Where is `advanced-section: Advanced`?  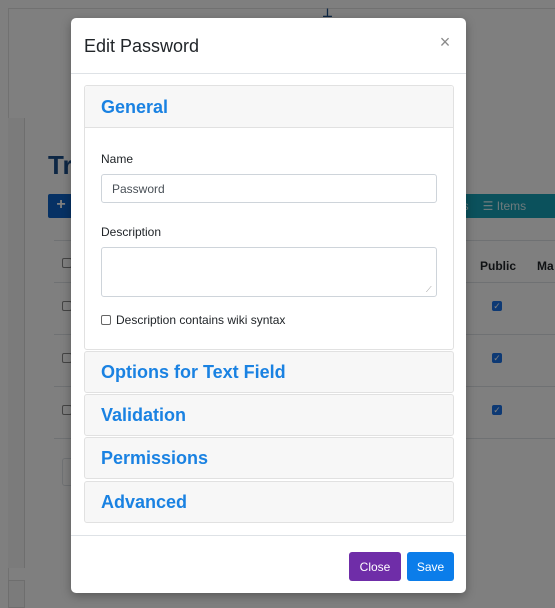 advanced-section: Advanced is located at coordinates (269, 502).